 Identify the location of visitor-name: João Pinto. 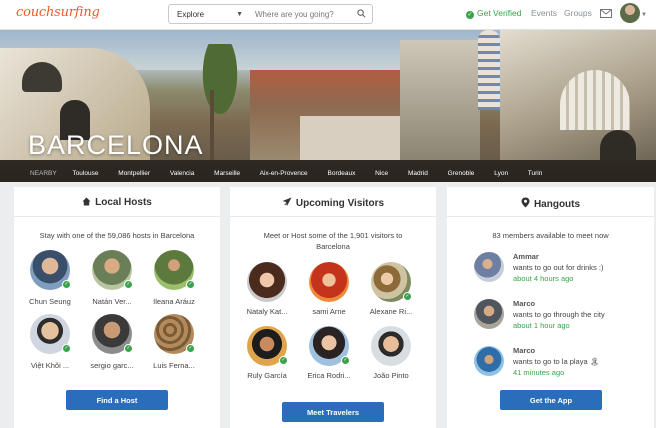
(391, 375).